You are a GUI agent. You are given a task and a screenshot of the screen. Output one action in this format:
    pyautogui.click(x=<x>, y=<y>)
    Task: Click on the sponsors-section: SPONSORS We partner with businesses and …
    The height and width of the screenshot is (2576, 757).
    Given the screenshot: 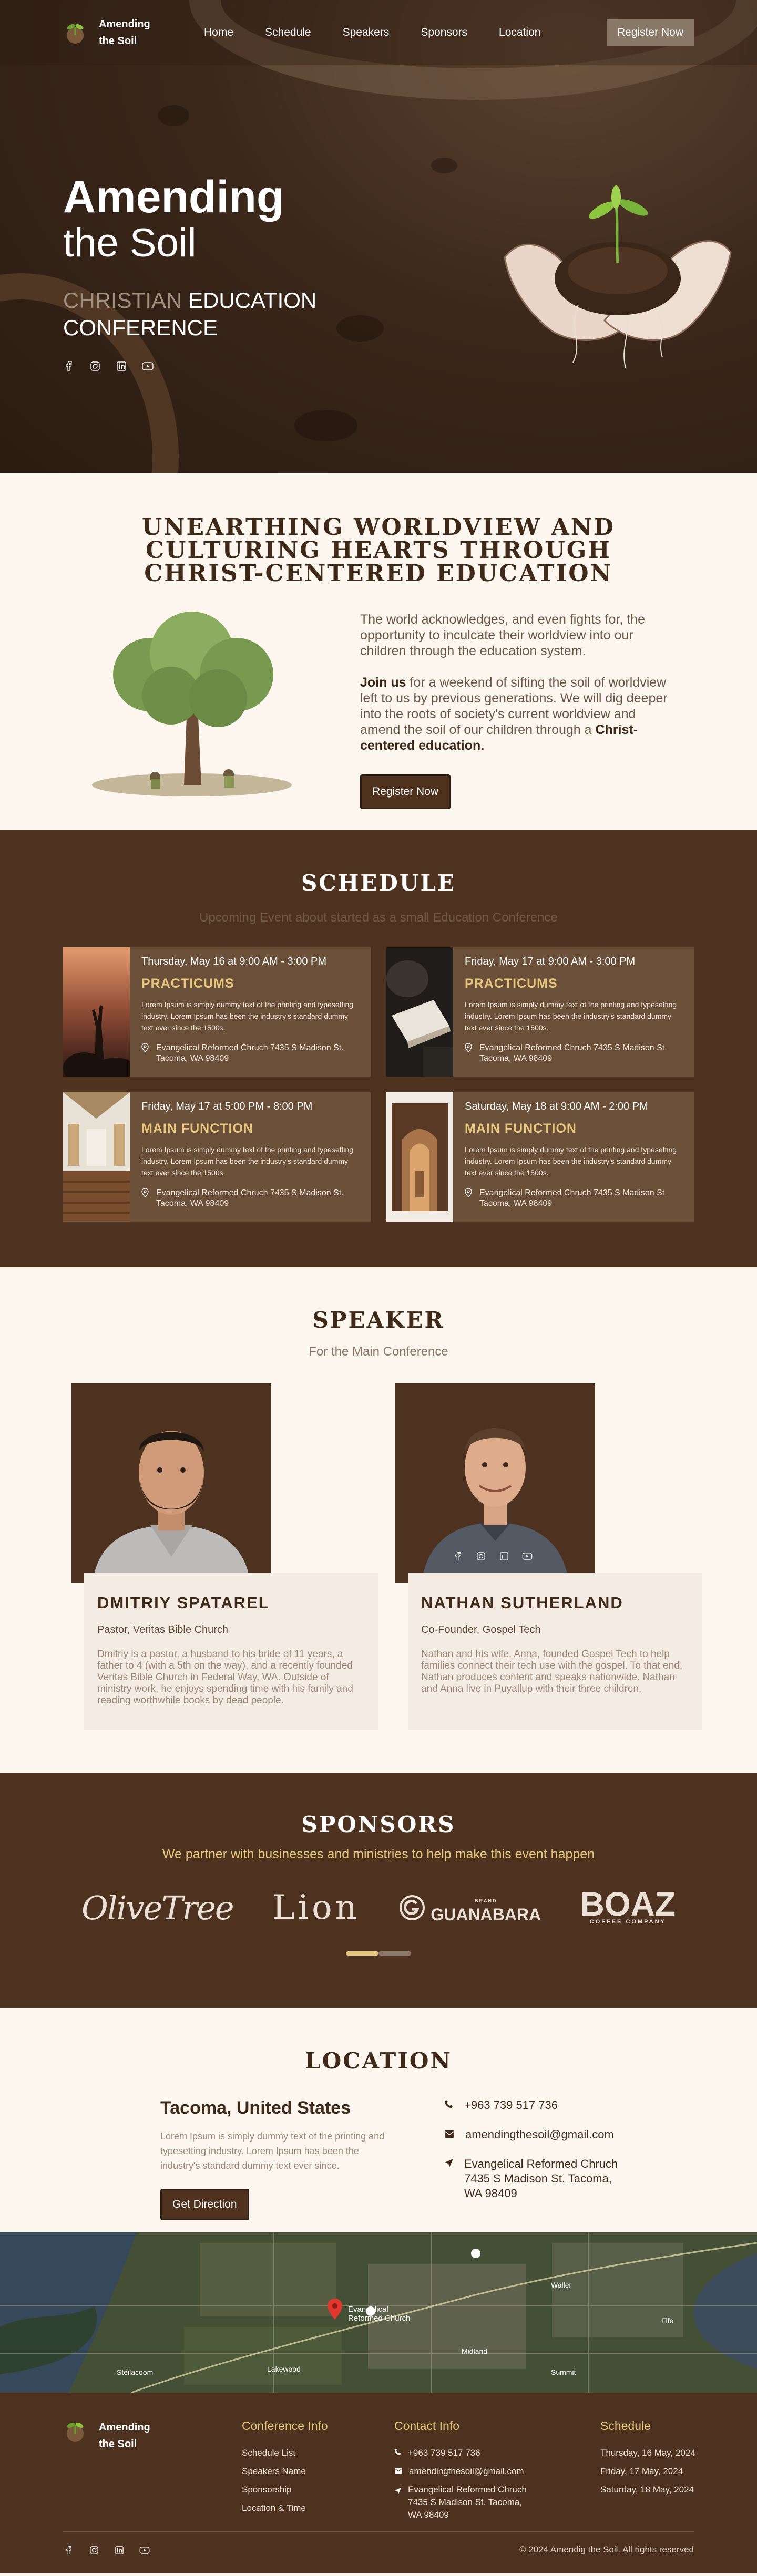 What is the action you would take?
    pyautogui.click(x=378, y=1890)
    